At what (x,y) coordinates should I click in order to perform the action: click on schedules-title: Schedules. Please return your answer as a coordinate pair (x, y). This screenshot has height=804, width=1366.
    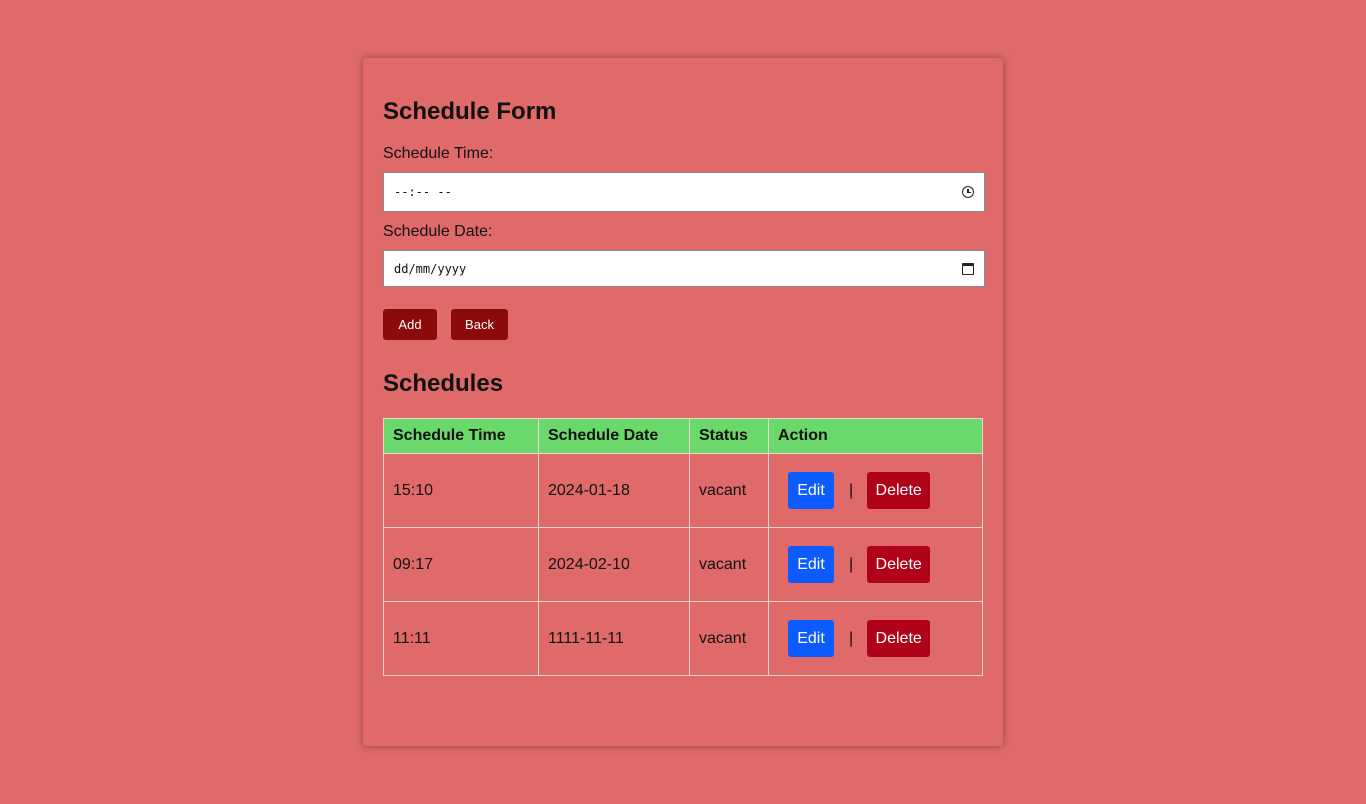
    Looking at the image, I should click on (443, 383).